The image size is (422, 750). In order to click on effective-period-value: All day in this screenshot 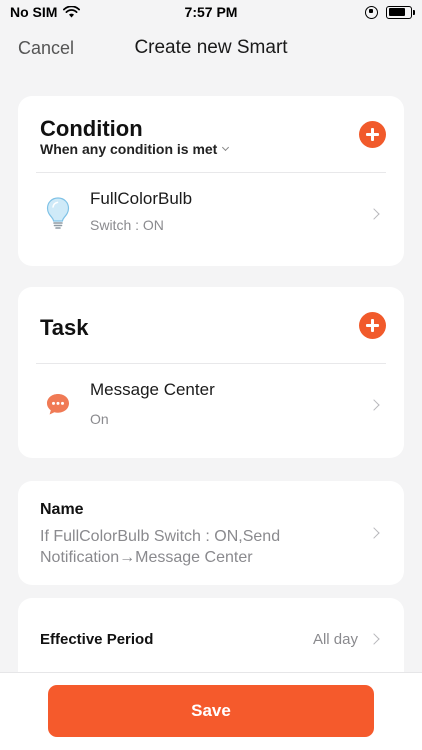, I will do `click(335, 639)`.